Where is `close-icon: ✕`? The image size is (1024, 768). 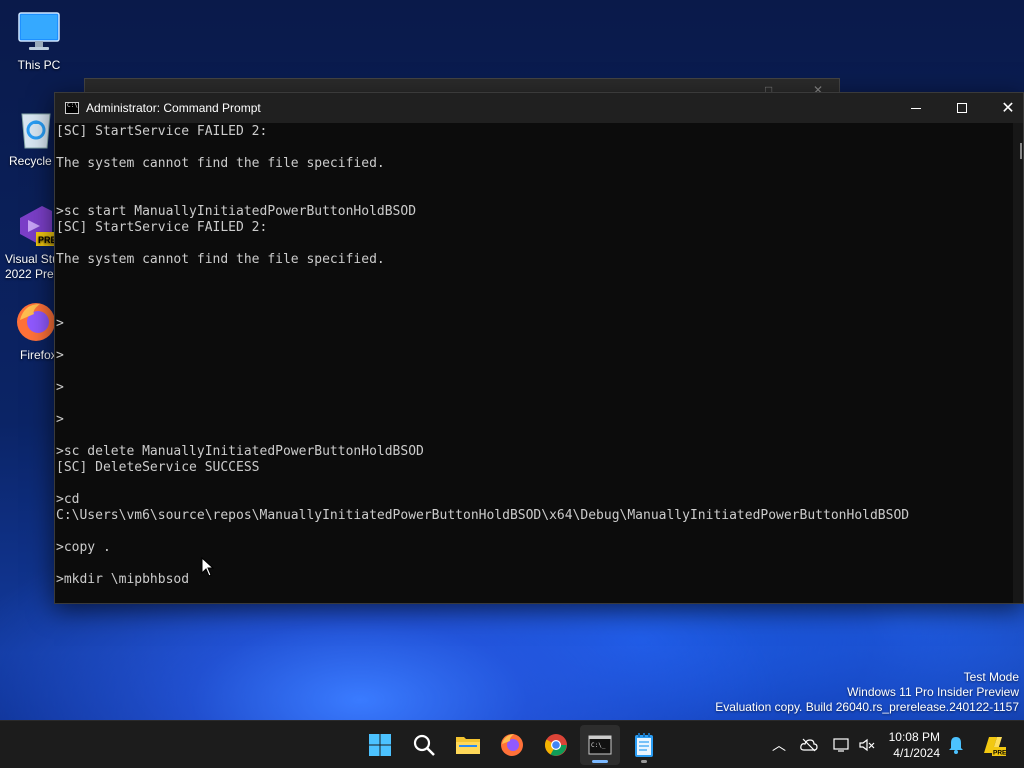
close-icon: ✕ is located at coordinates (1008, 107).